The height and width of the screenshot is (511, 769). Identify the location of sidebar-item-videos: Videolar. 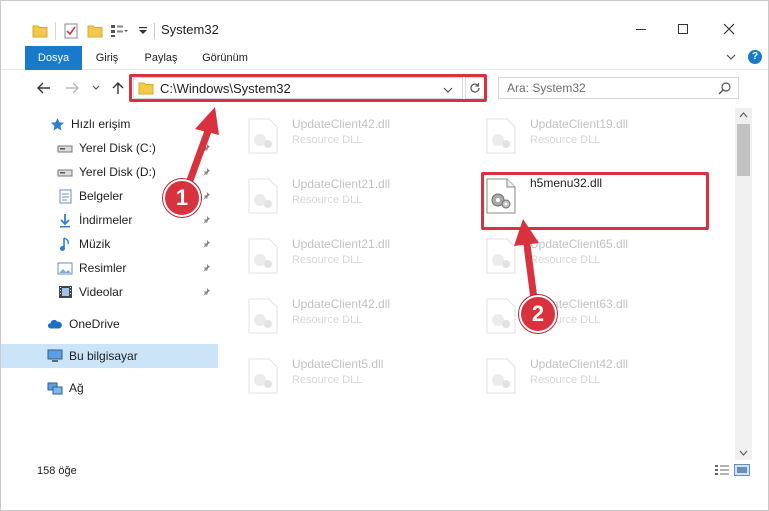
(109, 292).